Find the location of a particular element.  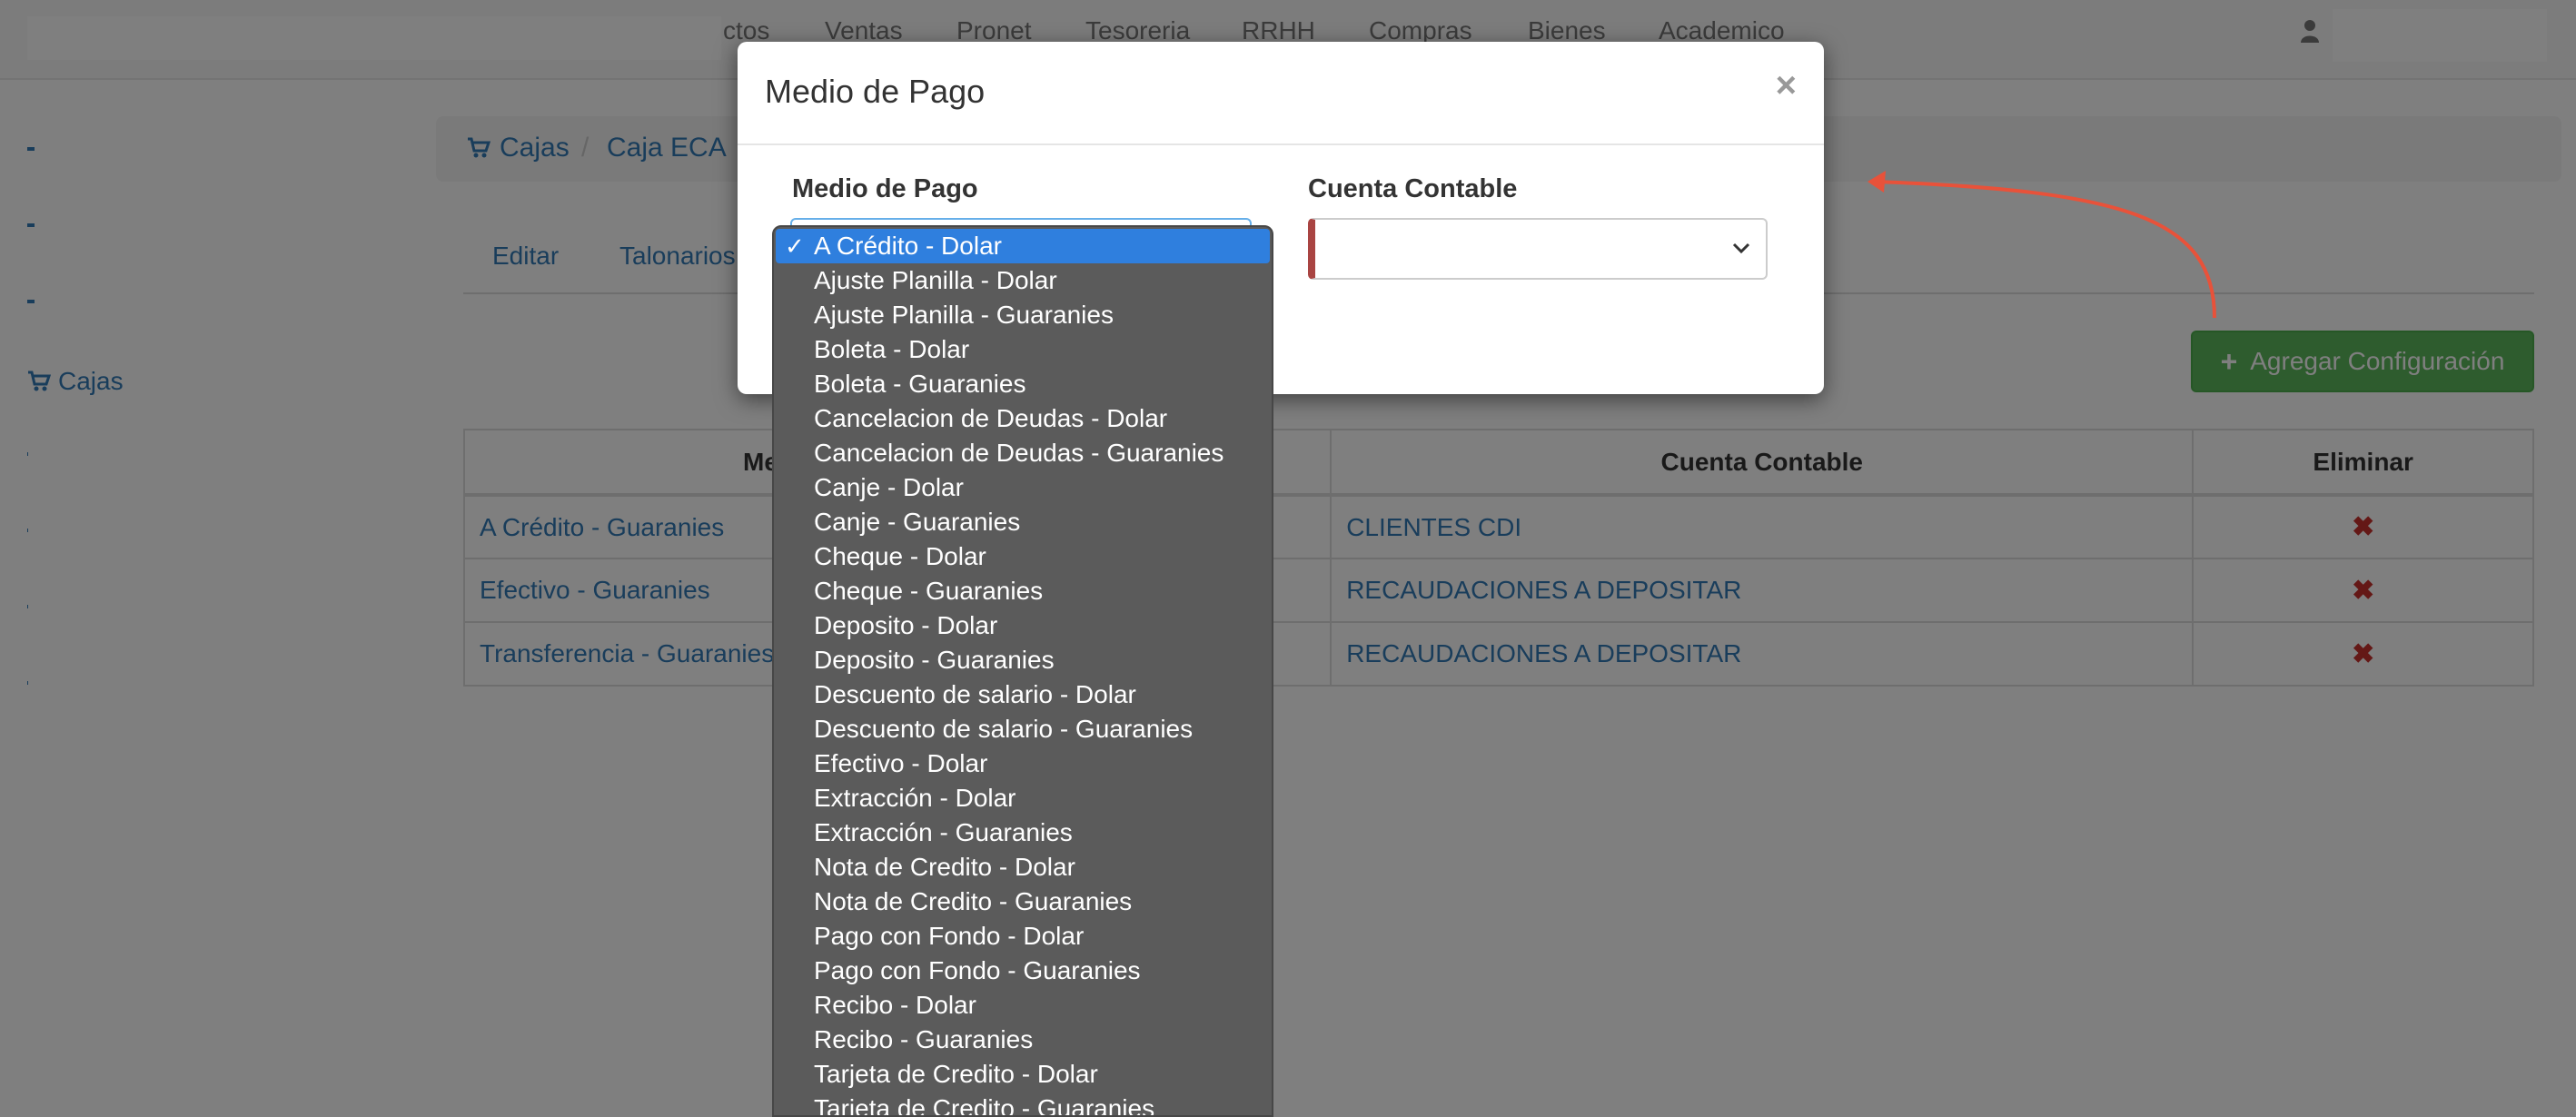

cuenta-contable-select is located at coordinates (1538, 249).